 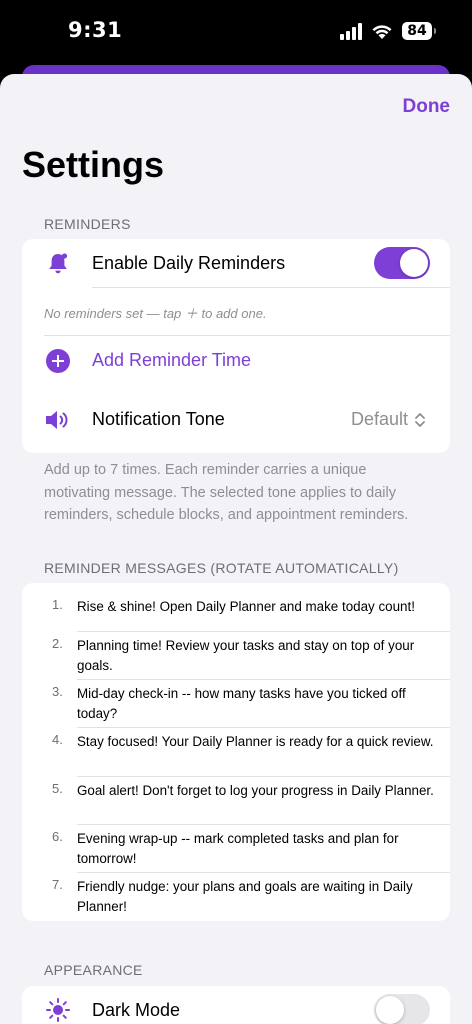 I want to click on appearance-section-header: APPEARANCE, so click(x=93, y=970).